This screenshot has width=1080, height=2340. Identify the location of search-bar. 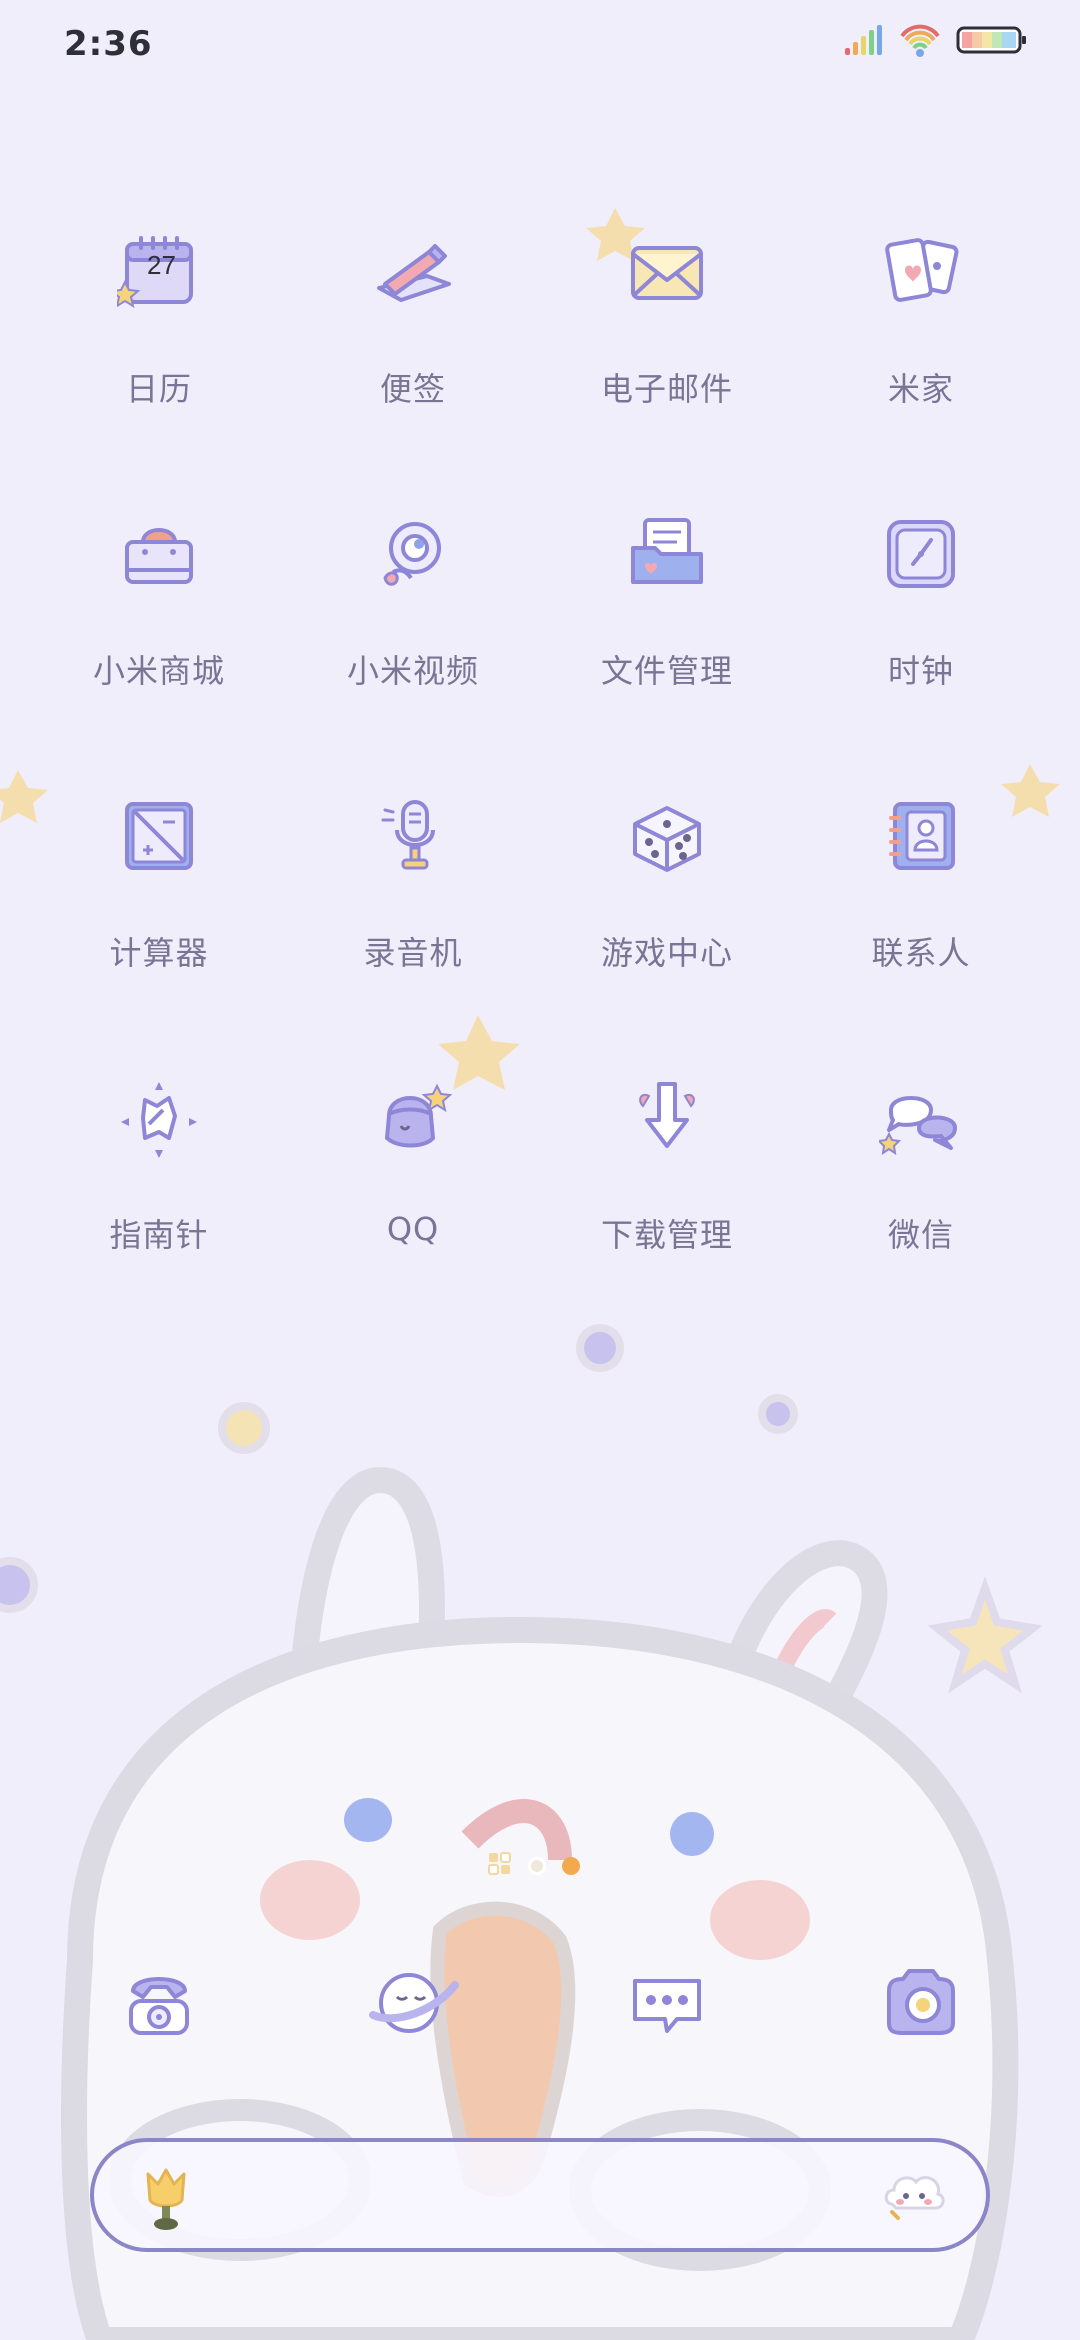
(540, 2195).